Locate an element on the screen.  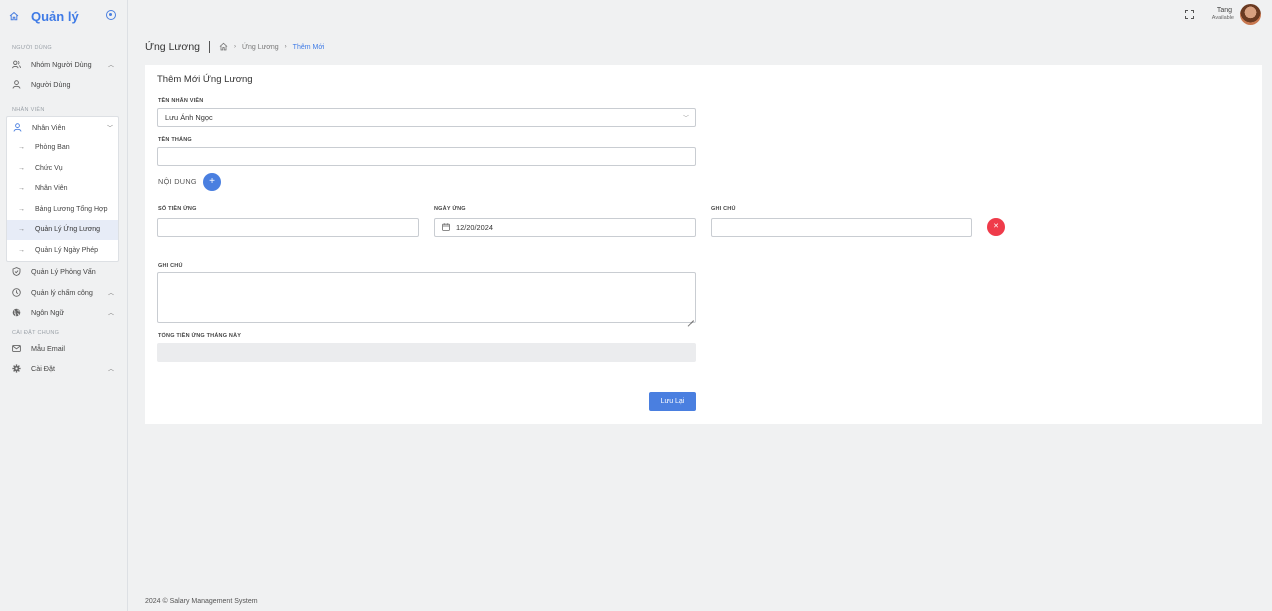
save-button: Lưu Lại is located at coordinates (672, 401).